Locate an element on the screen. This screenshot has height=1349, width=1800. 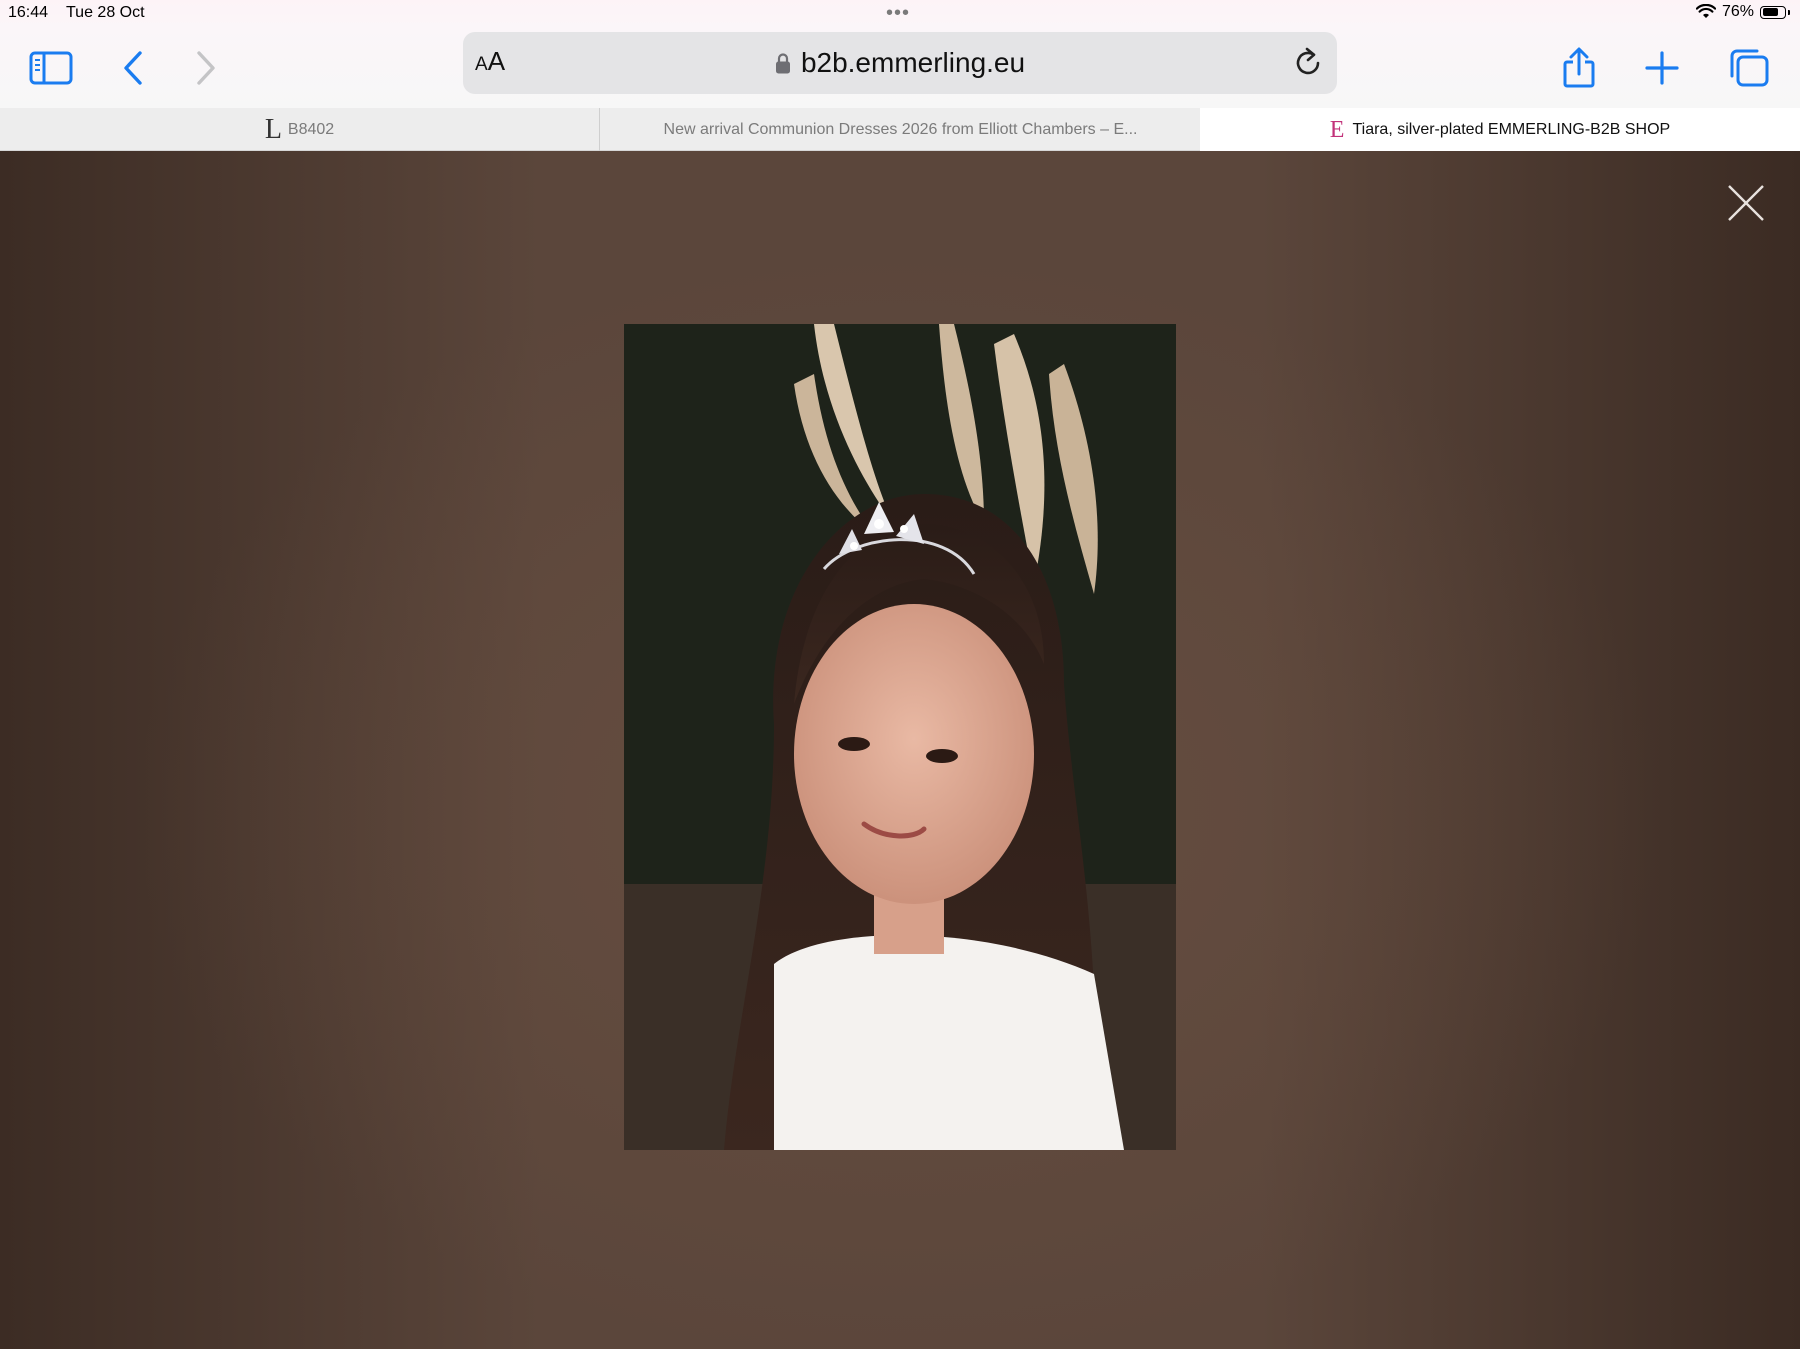
tab-overview-icon is located at coordinates (1749, 68).